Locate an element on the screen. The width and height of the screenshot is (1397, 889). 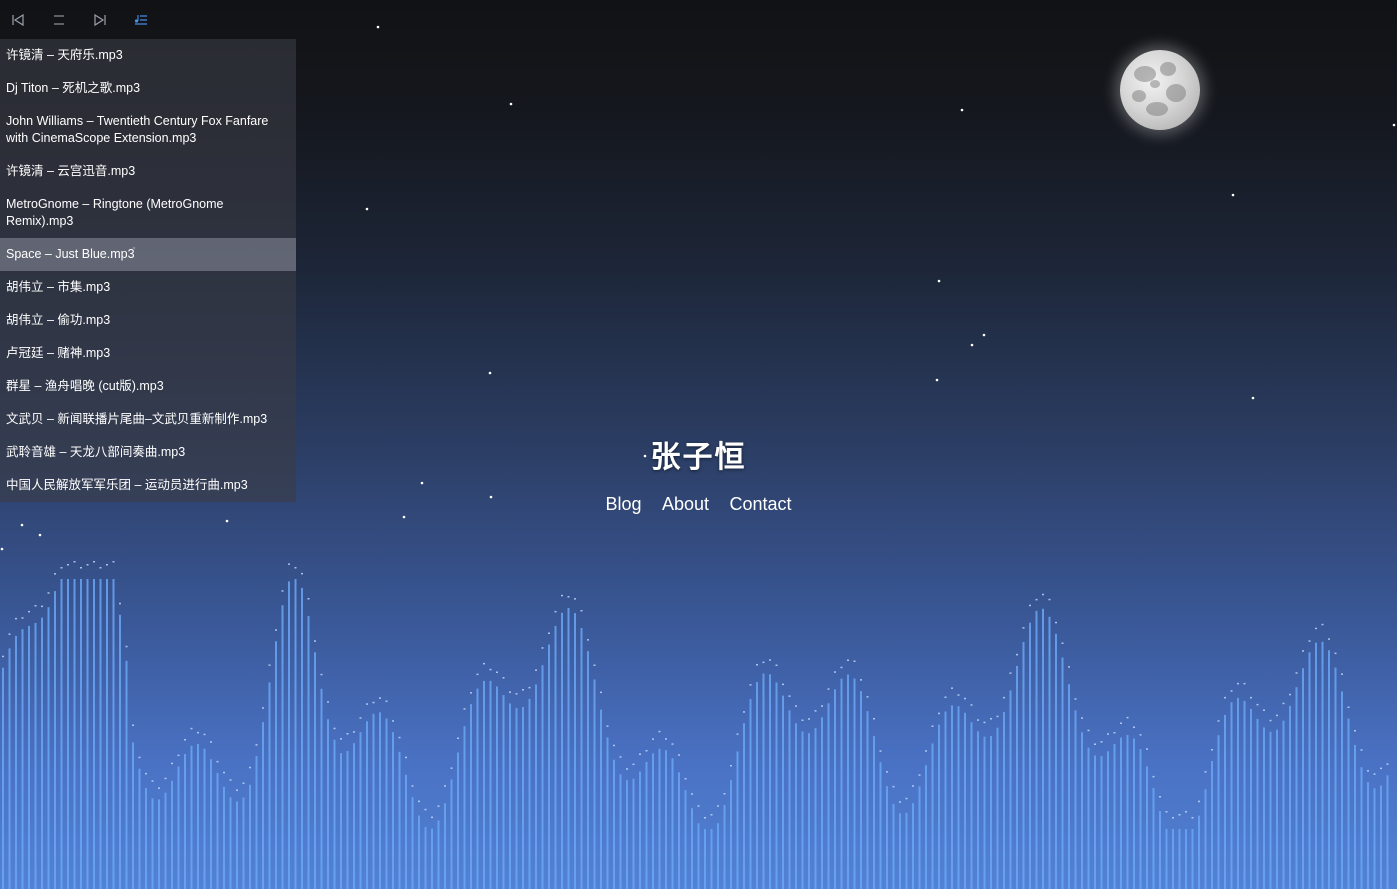
nav-link-about: About is located at coordinates (685, 504).